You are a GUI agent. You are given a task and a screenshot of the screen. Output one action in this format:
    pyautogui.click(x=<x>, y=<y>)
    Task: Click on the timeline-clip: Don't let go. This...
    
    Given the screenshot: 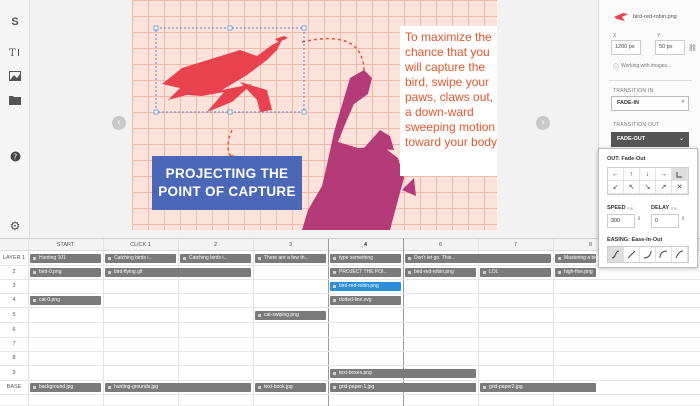 What is the action you would take?
    pyautogui.click(x=478, y=258)
    